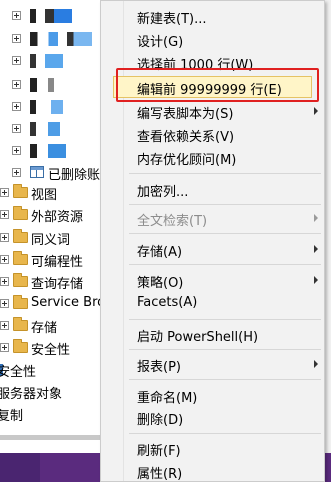 This screenshot has height=482, width=331. Describe the element at coordinates (172, 221) in the screenshot. I see `menu-item-label: 全文检索(T)` at that location.